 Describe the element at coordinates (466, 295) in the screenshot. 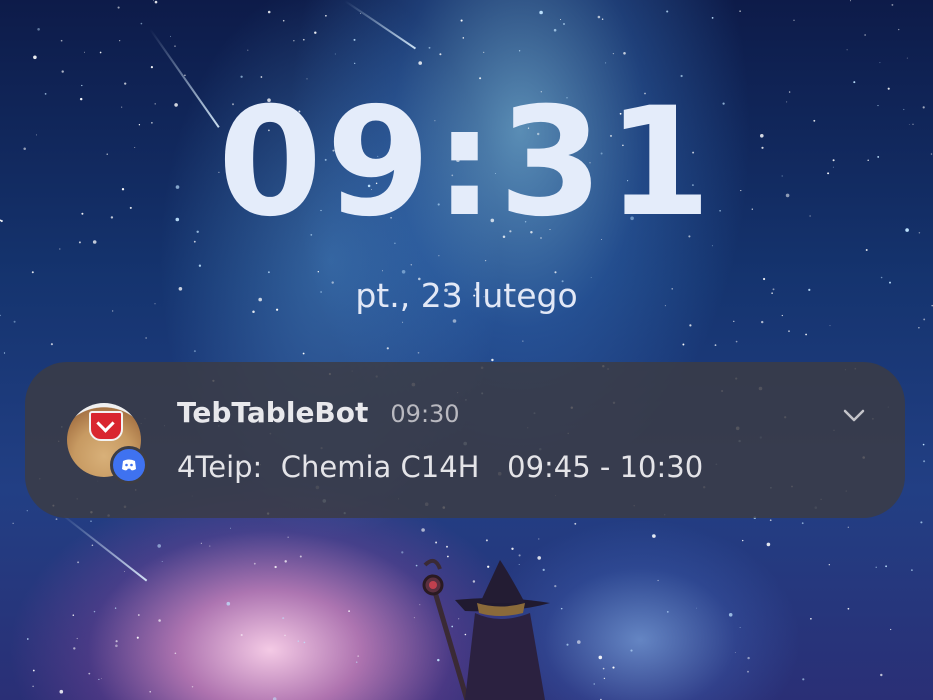

I see `lockscreen-date: pt., 23 lutego` at that location.